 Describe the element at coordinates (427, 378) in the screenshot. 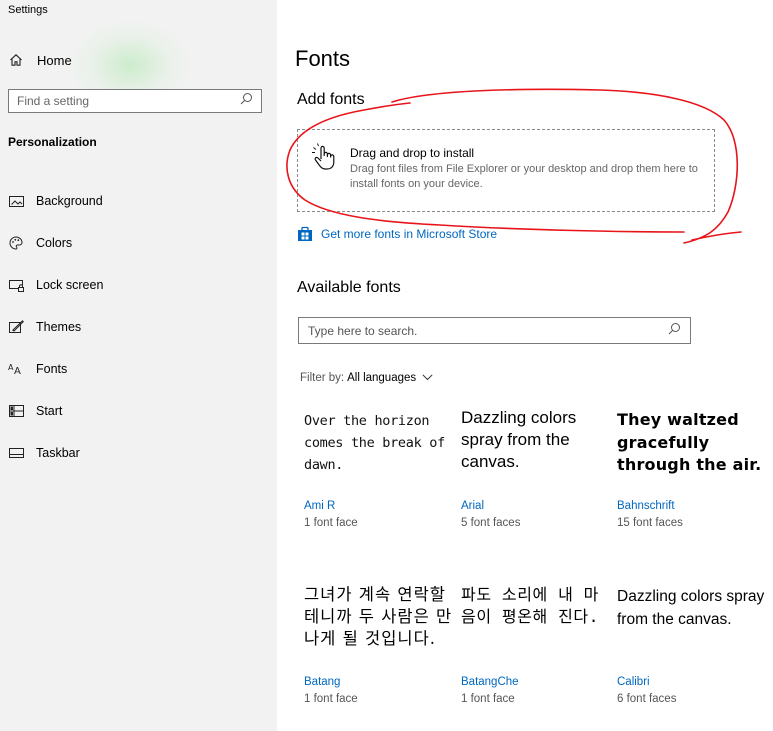

I see `chevron-down-icon` at that location.